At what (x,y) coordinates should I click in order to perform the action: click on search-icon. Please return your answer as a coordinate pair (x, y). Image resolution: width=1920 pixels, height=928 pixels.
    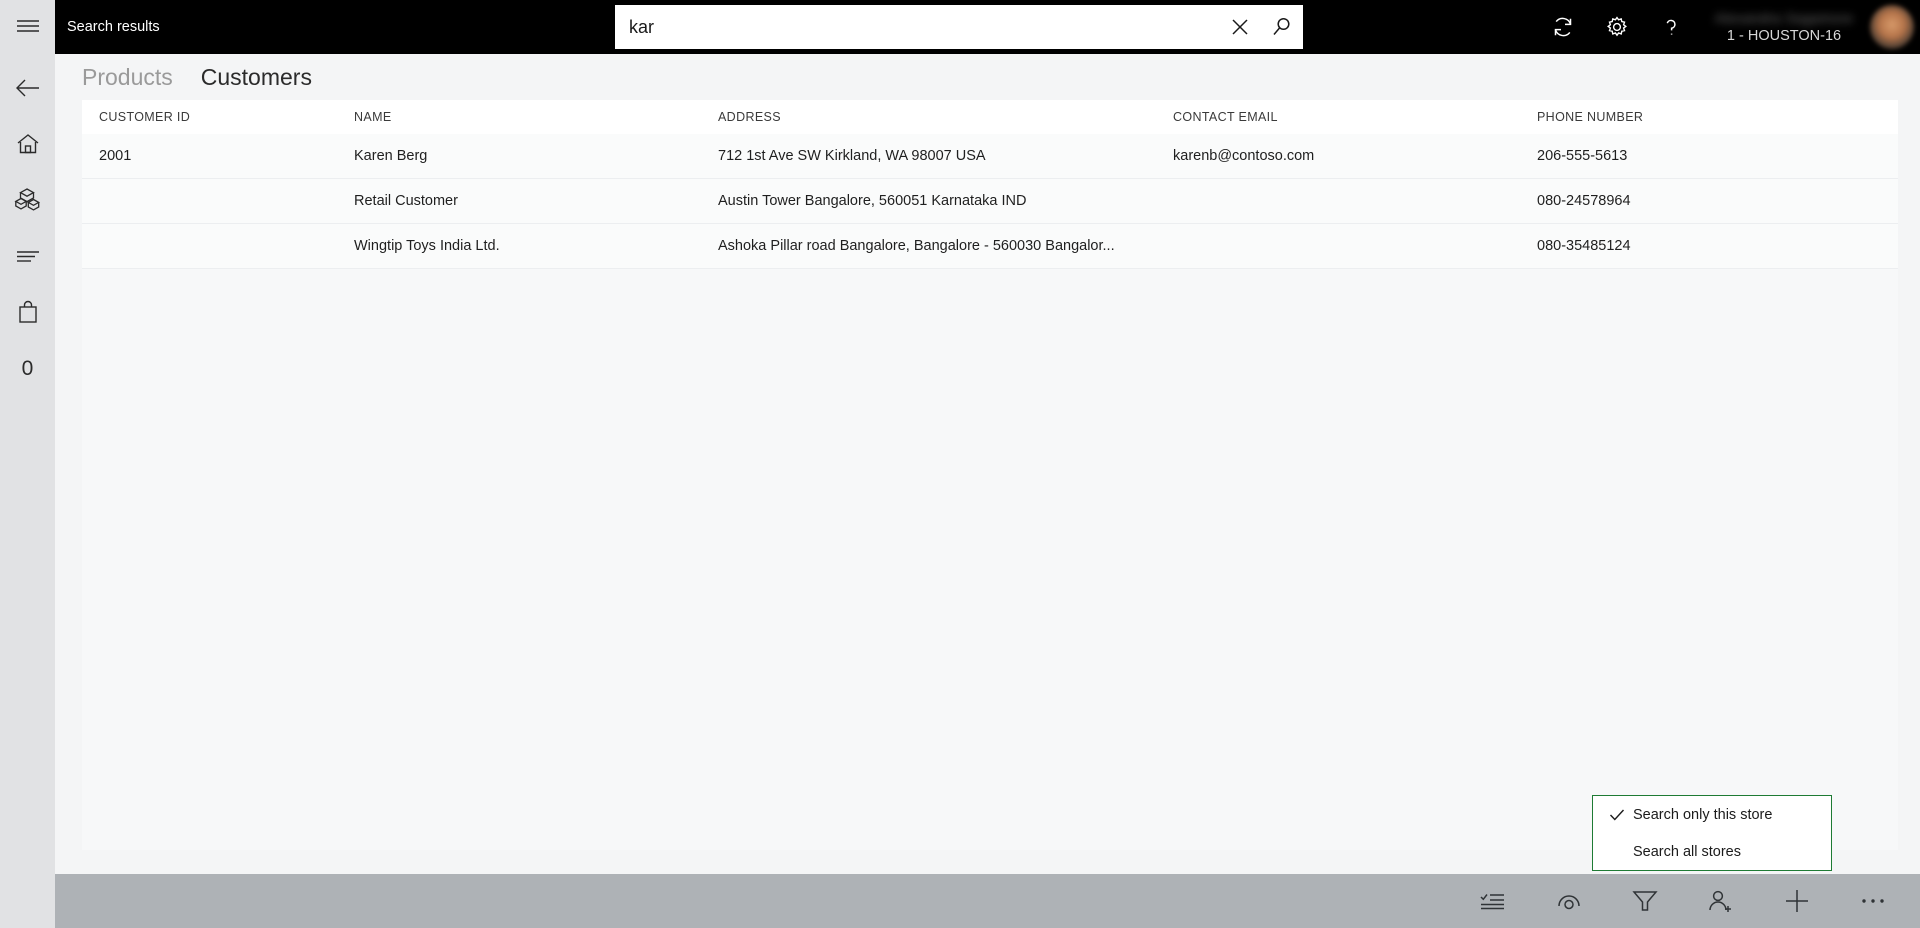
    Looking at the image, I should click on (1282, 27).